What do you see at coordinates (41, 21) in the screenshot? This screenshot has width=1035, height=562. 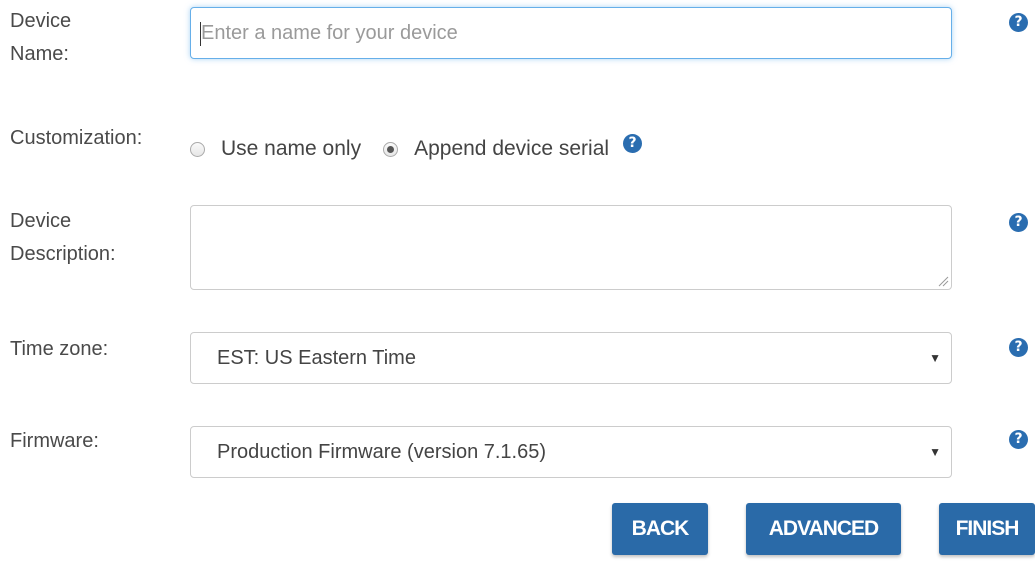 I see `device-name-label-line1: Device` at bounding box center [41, 21].